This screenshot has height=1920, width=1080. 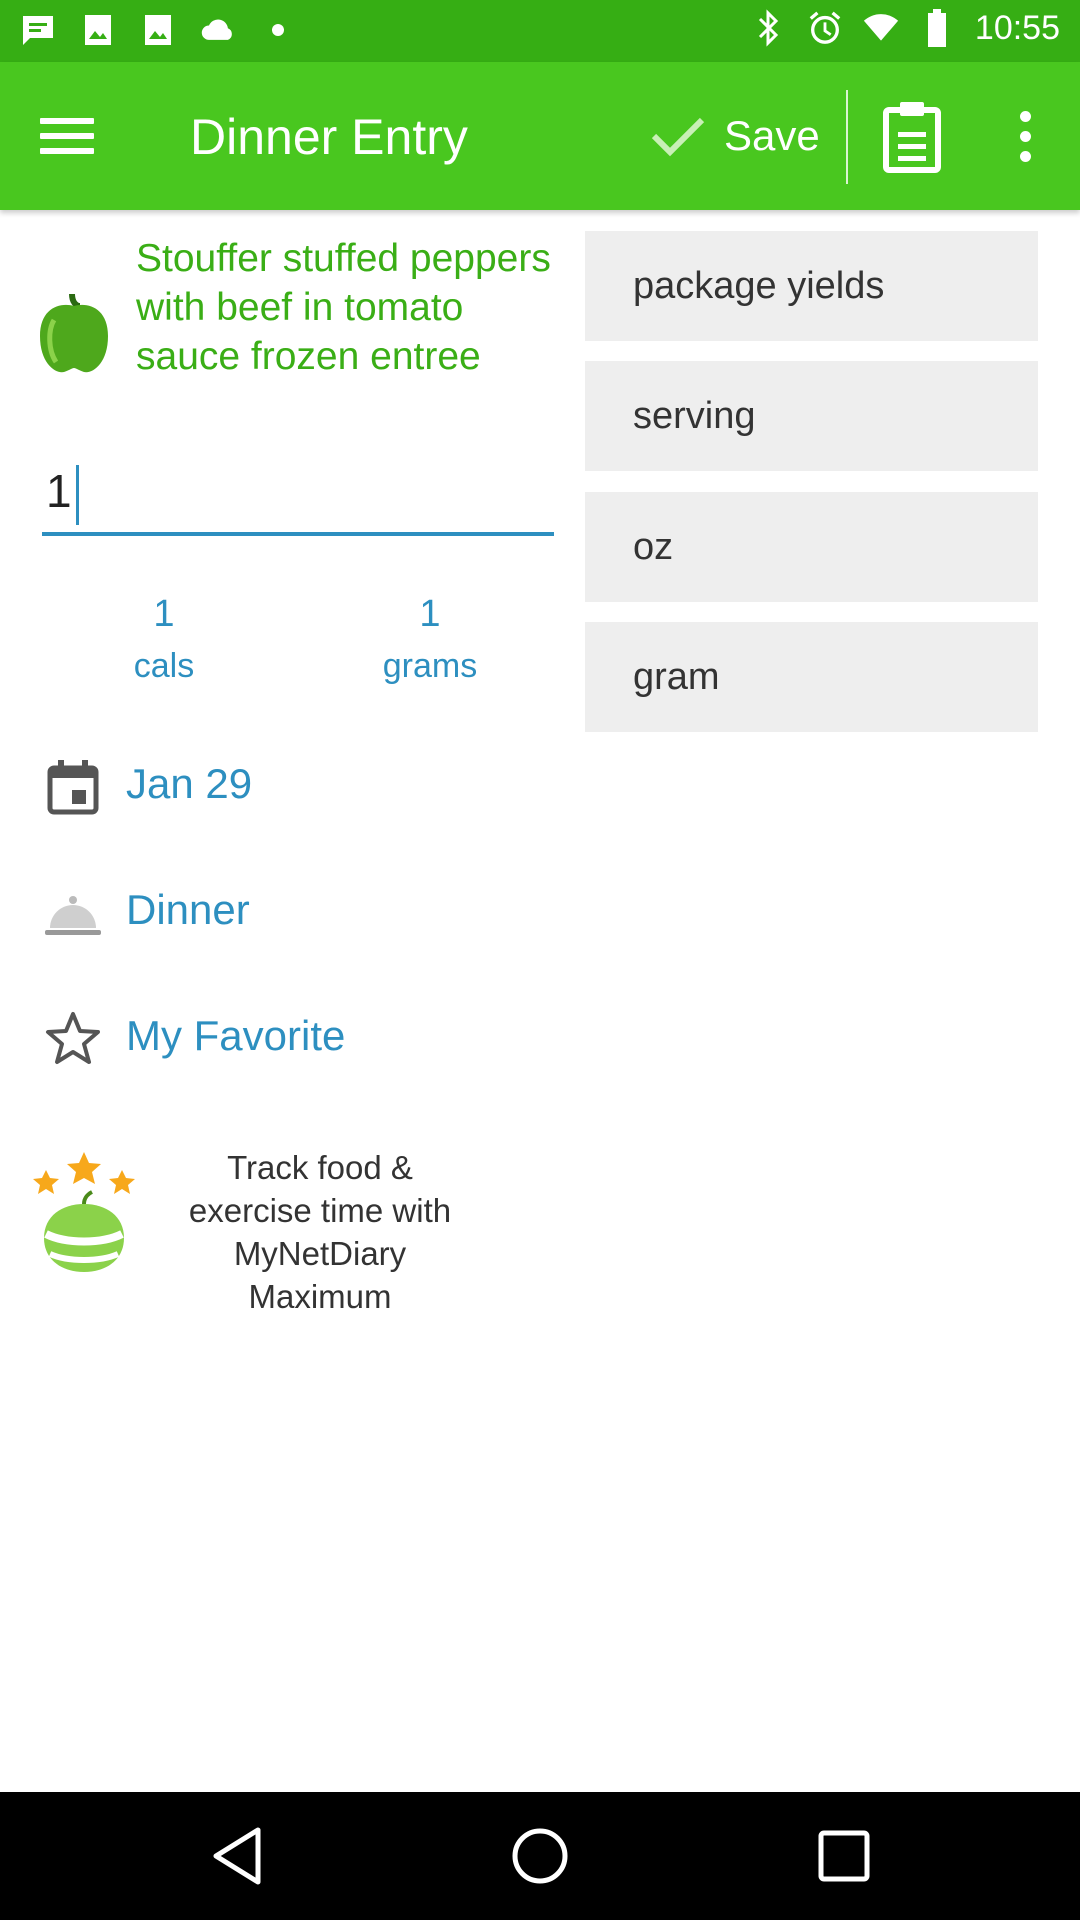 I want to click on bluetooth-icon, so click(x=769, y=28).